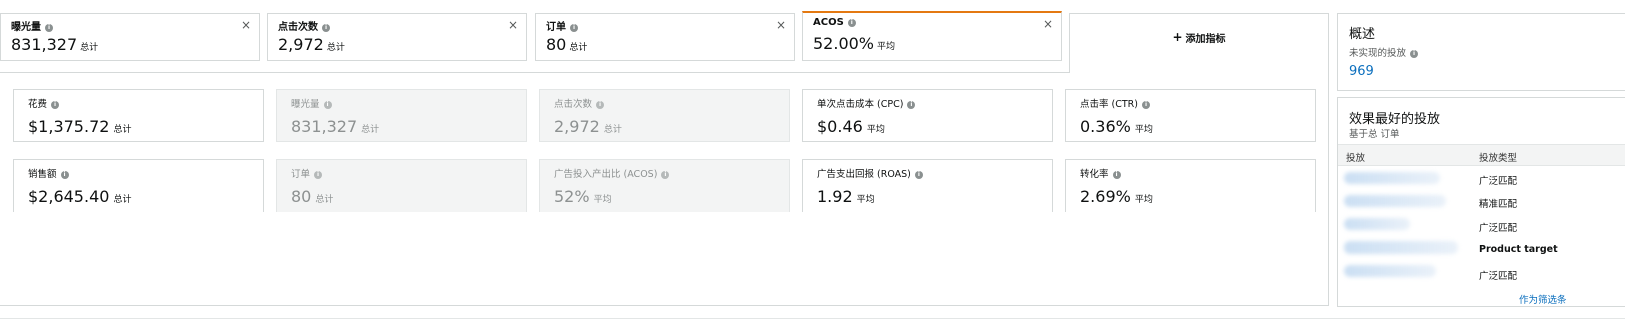 Image resolution: width=1625 pixels, height=334 pixels. What do you see at coordinates (851, 126) in the screenshot?
I see `card-value: $0.46 平均` at bounding box center [851, 126].